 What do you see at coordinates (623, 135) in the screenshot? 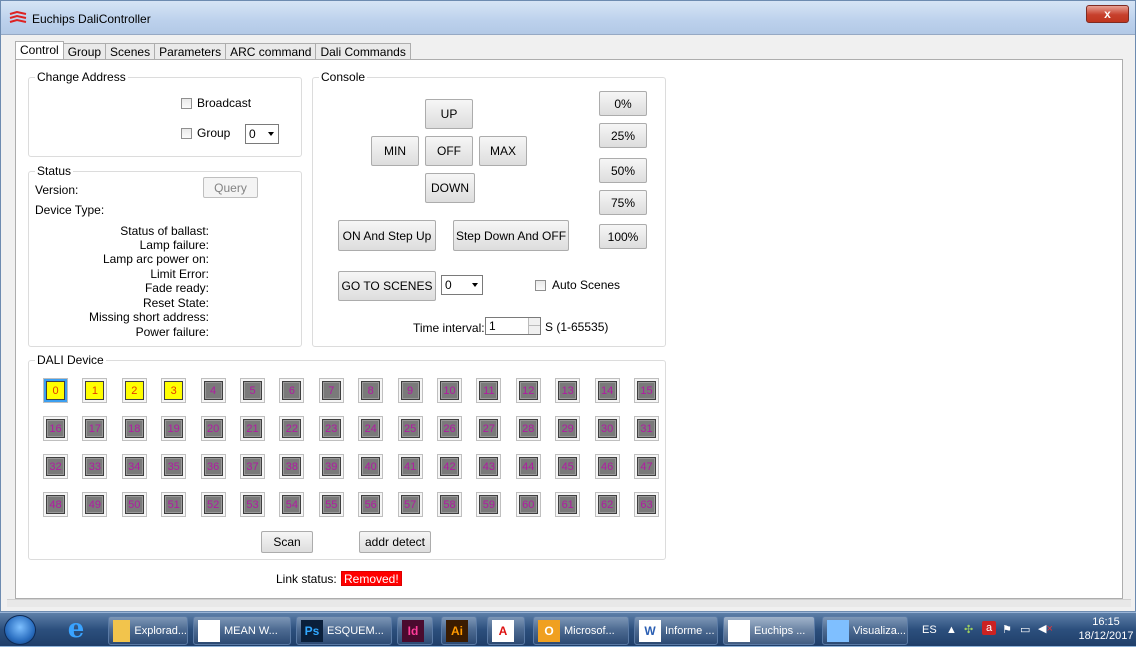
I see `twenty-five-percent-button: 25%` at bounding box center [623, 135].